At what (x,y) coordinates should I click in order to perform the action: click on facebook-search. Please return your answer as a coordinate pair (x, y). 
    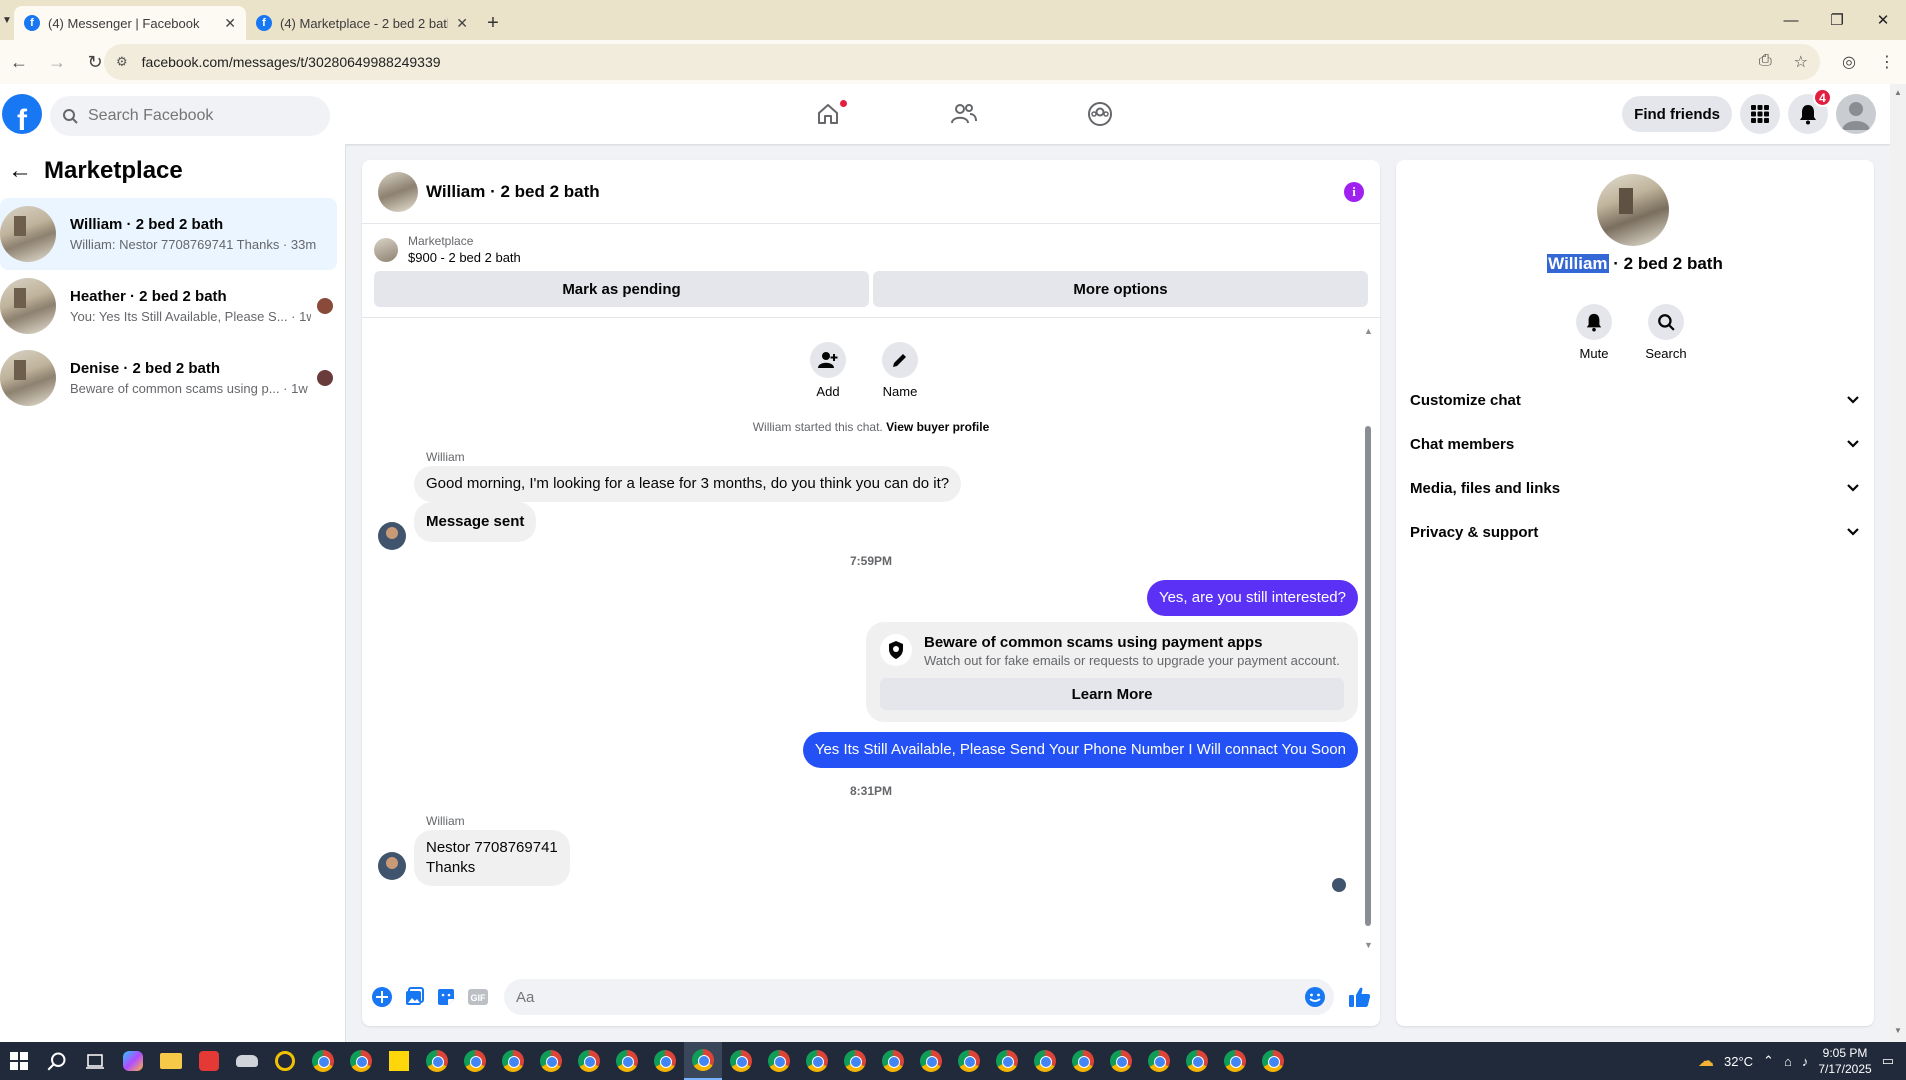
    Looking at the image, I should click on (190, 116).